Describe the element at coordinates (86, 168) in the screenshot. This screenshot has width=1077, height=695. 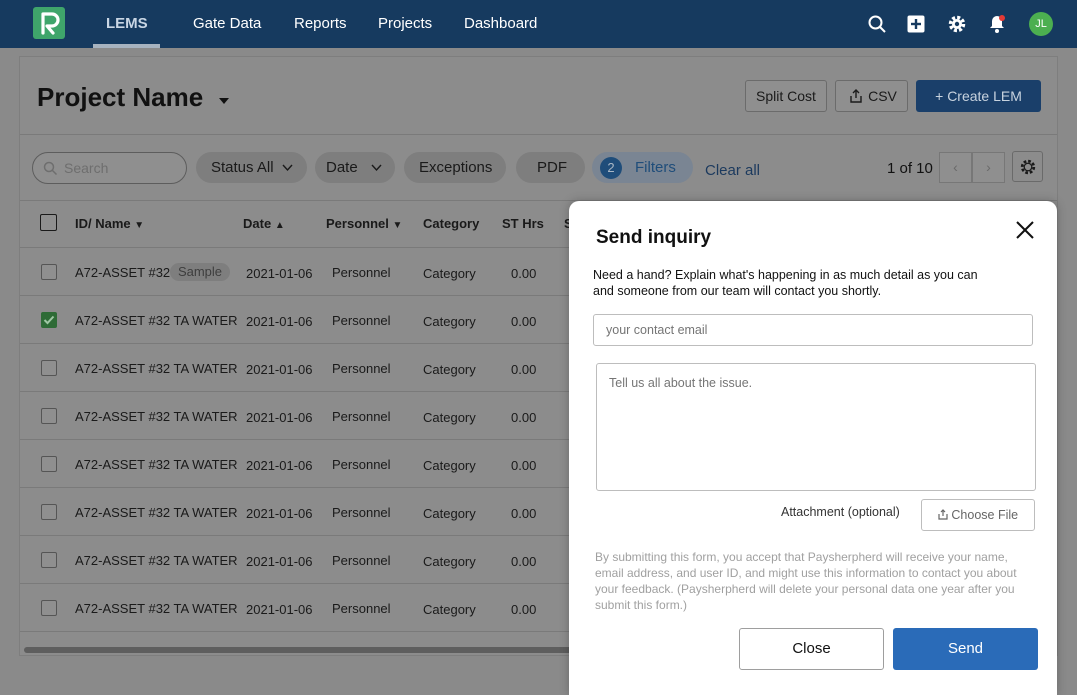
I see `search-placeholder: Search` at that location.